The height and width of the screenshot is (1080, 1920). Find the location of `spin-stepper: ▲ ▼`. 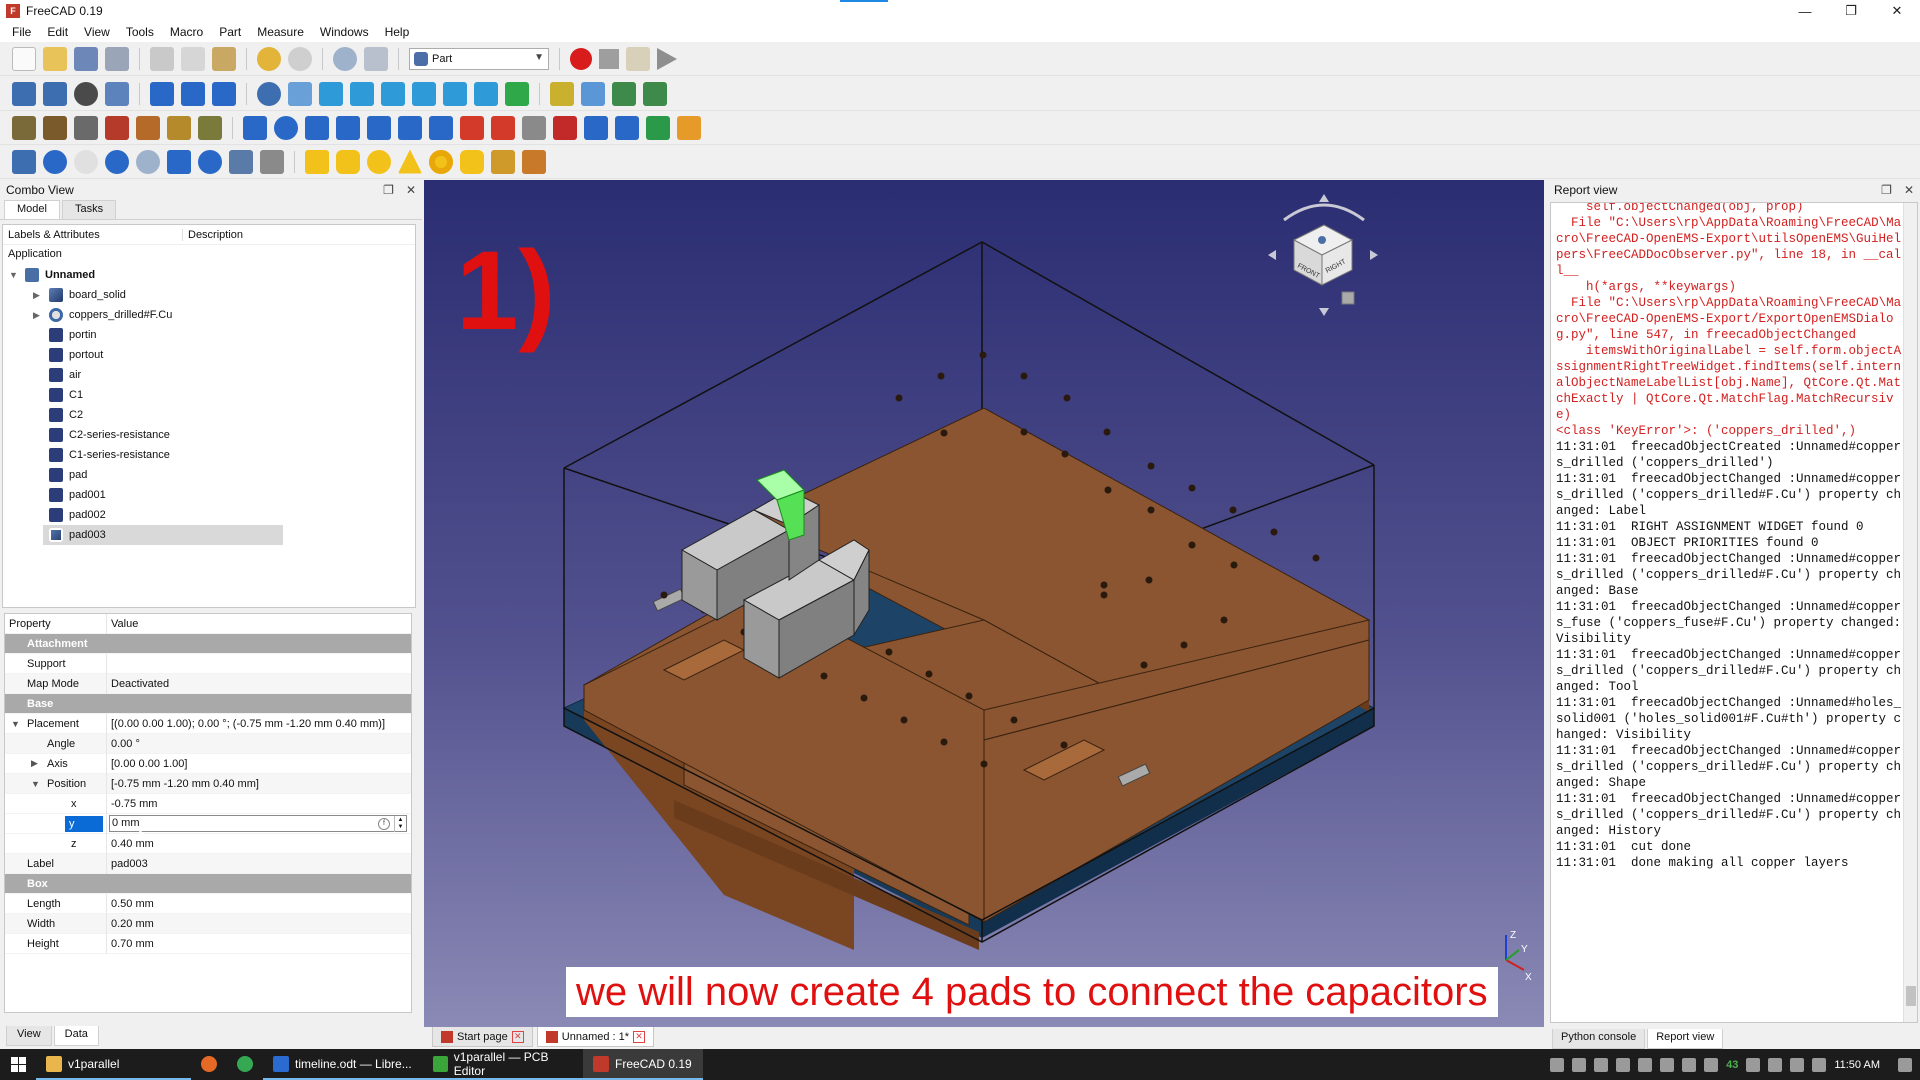

spin-stepper: ▲ ▼ is located at coordinates (400, 823).